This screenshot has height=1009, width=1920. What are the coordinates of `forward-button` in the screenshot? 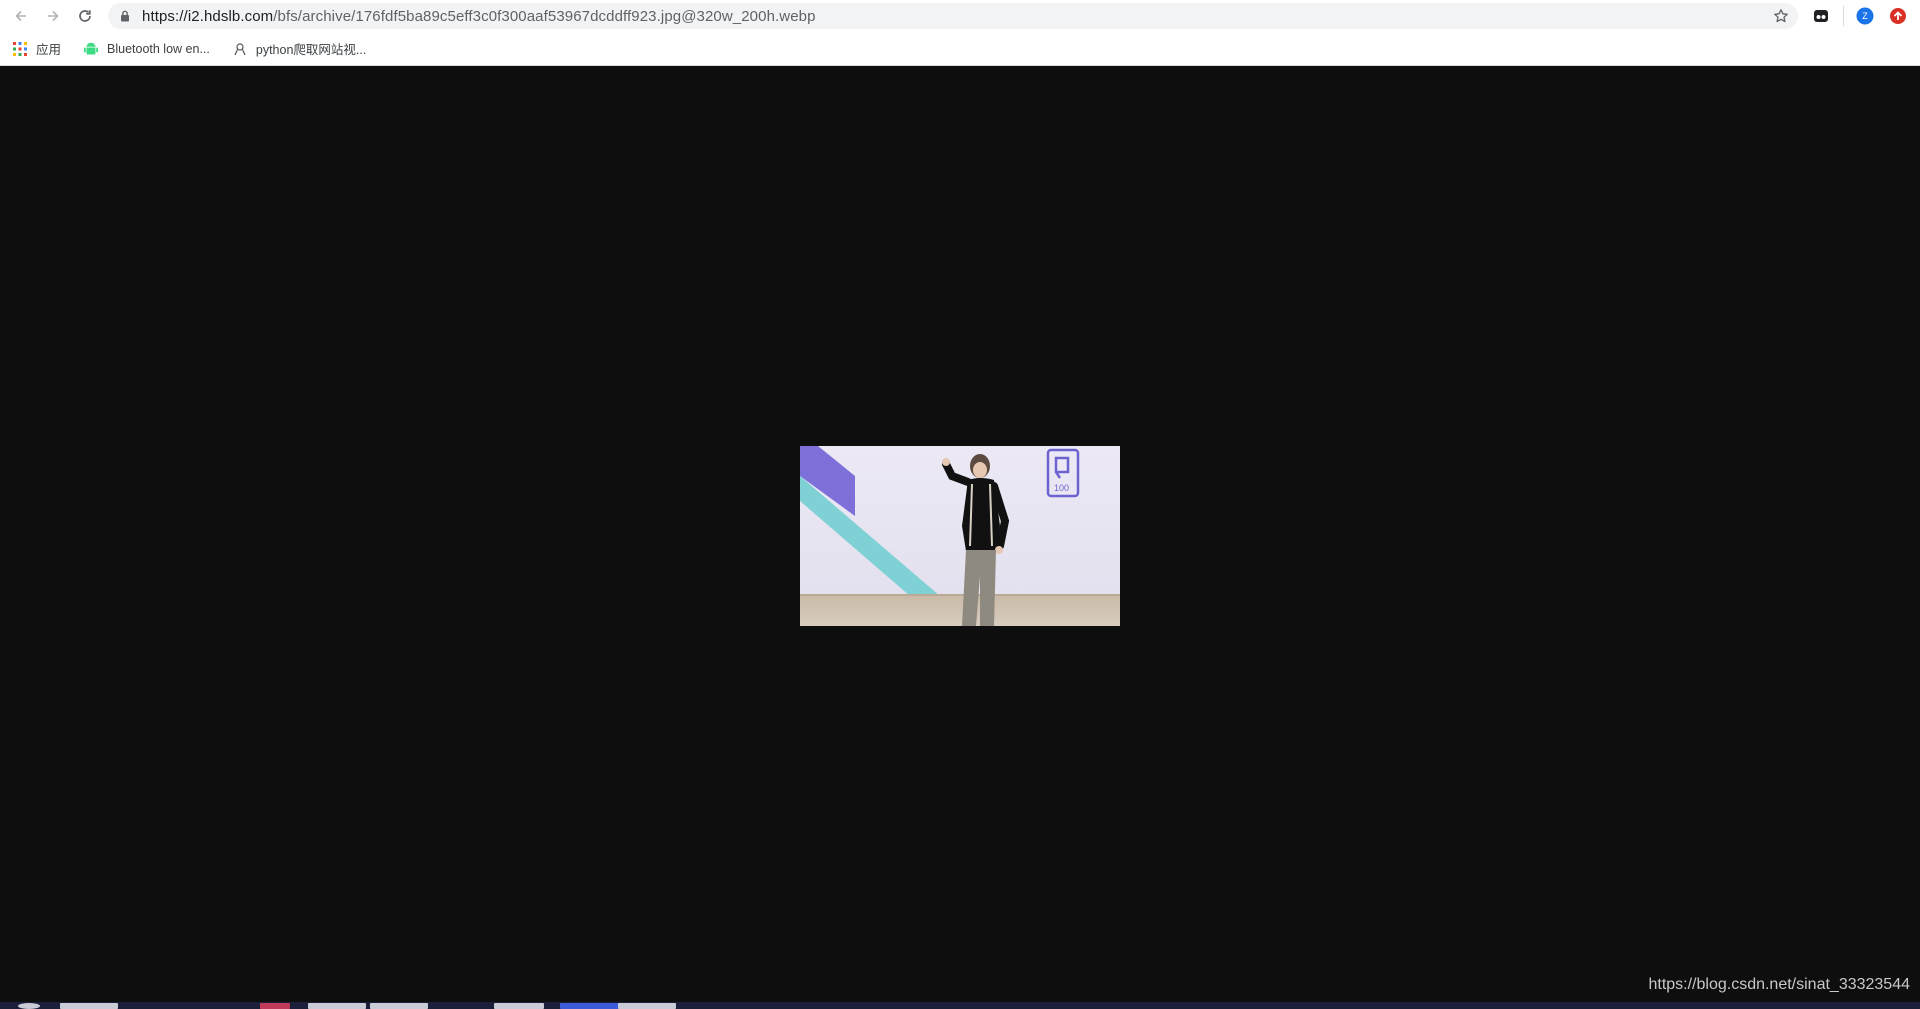 It's located at (53, 16).